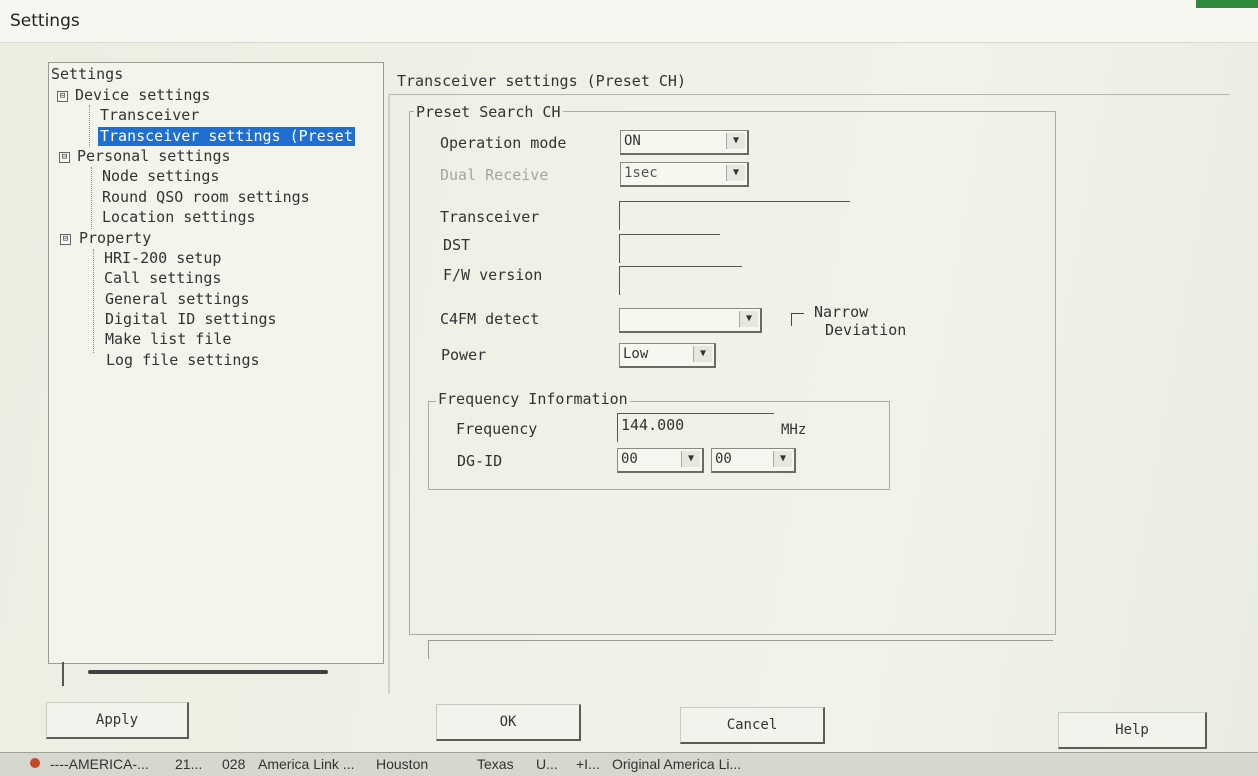  I want to click on title-bar: Settings, so click(629, 21).